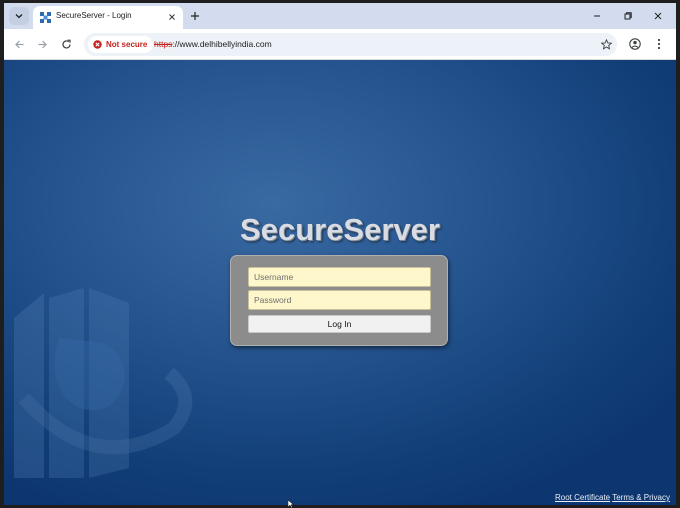 The height and width of the screenshot is (508, 680). I want to click on security-chip: Not secure, so click(121, 44).